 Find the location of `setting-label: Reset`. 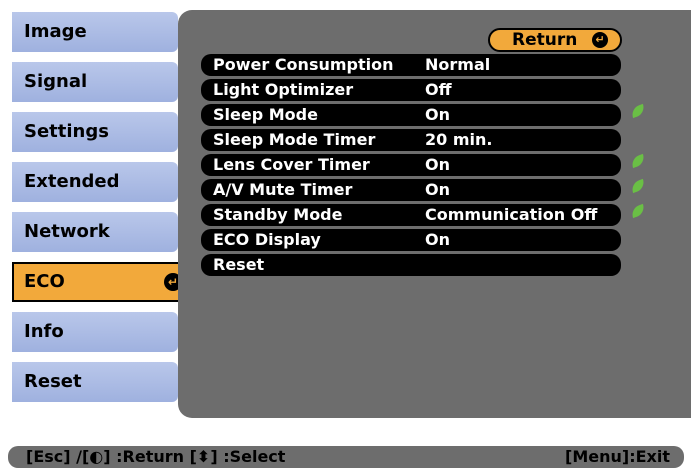

setting-label: Reset is located at coordinates (239, 264).